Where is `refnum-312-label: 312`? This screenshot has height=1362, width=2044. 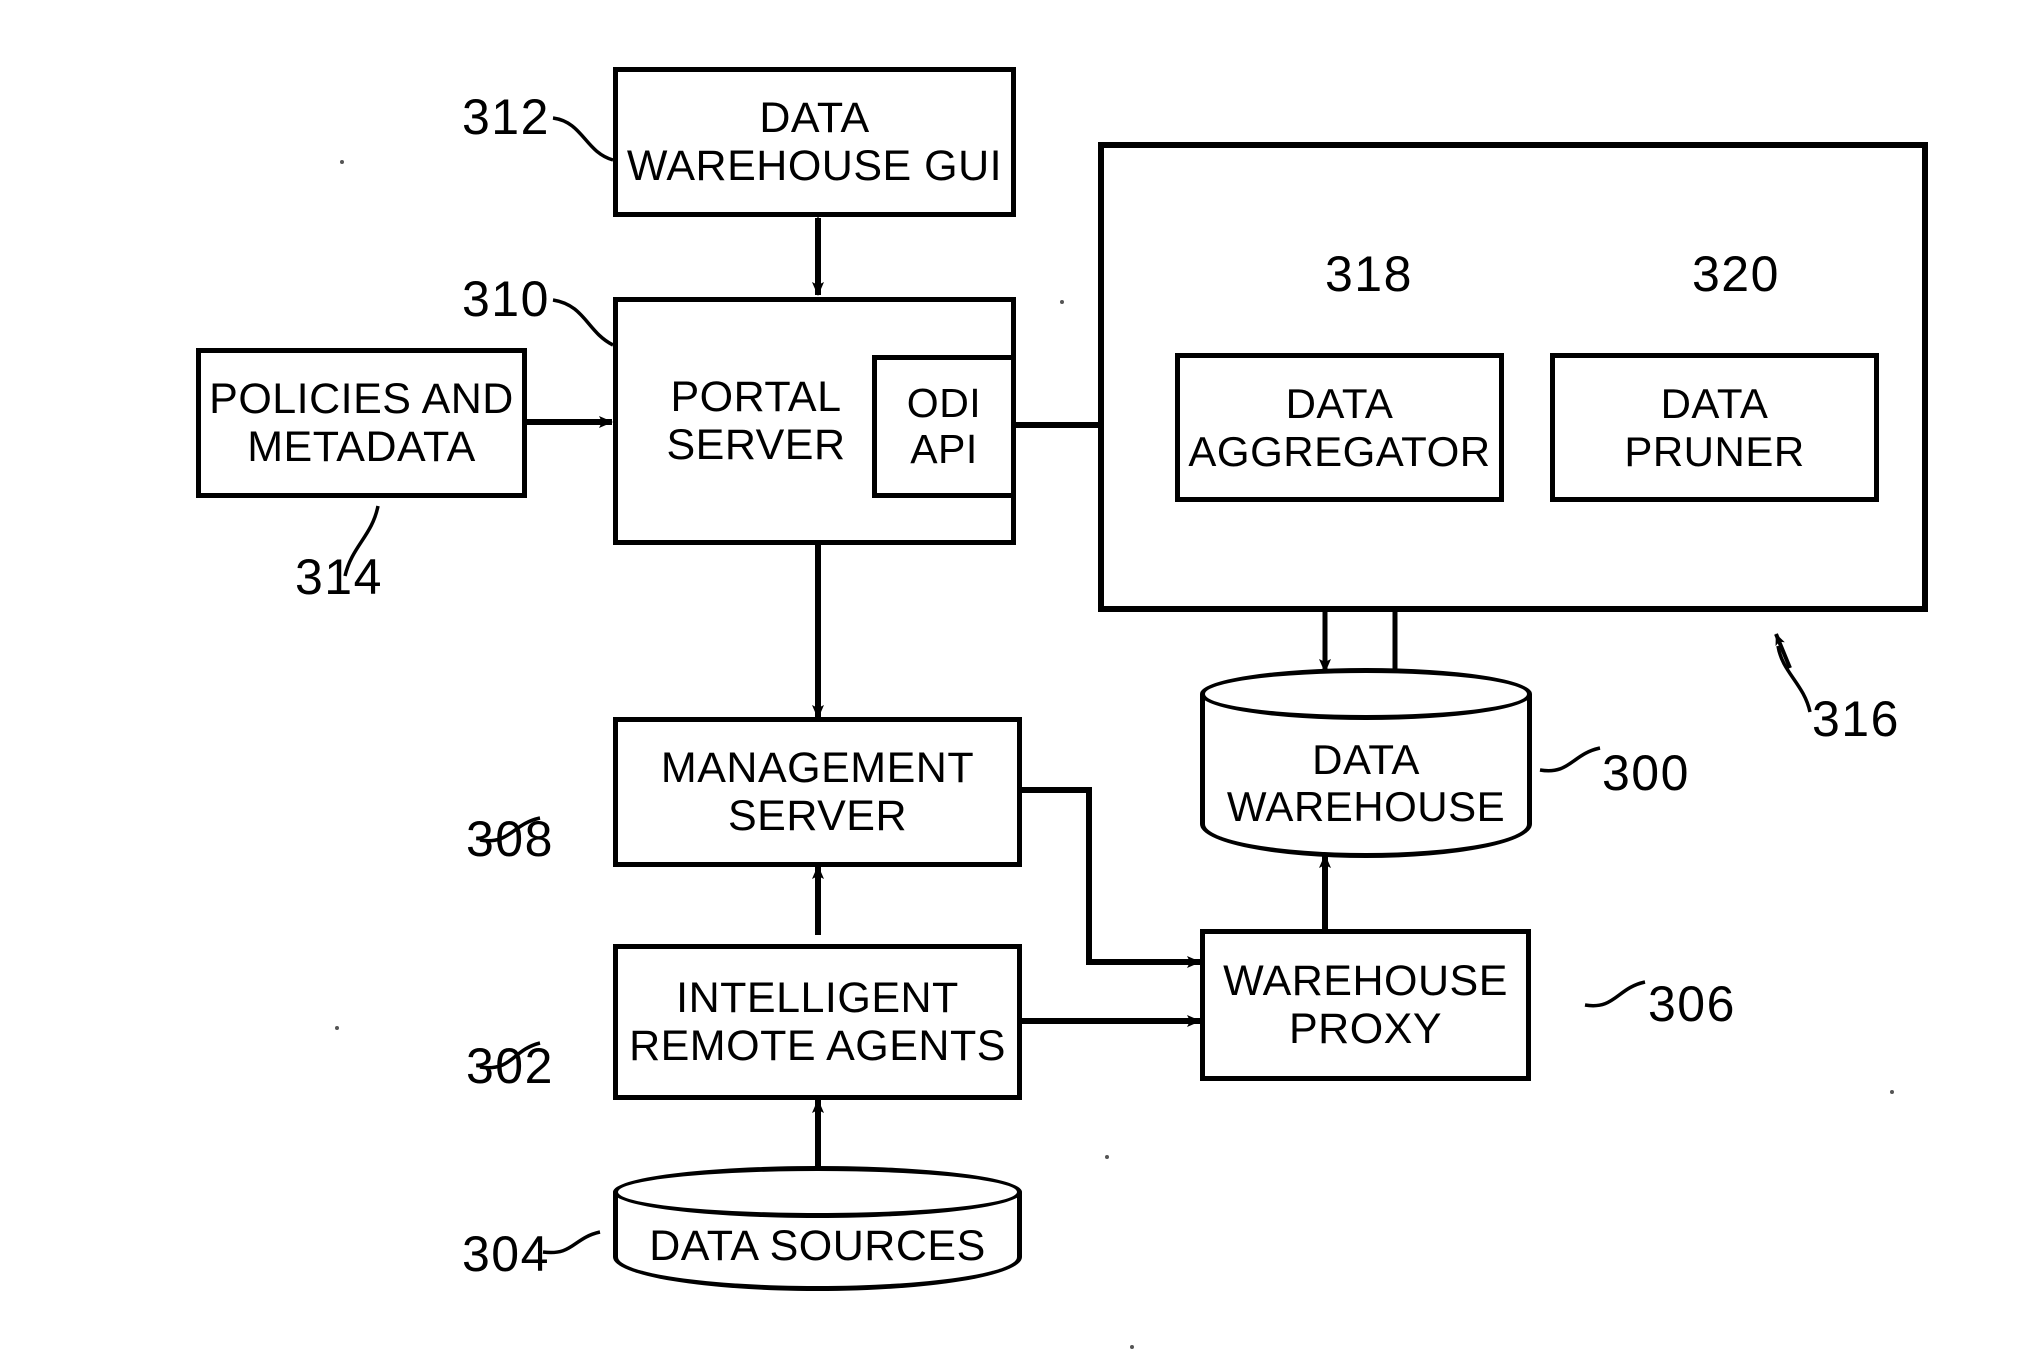
refnum-312-label: 312 is located at coordinates (506, 117).